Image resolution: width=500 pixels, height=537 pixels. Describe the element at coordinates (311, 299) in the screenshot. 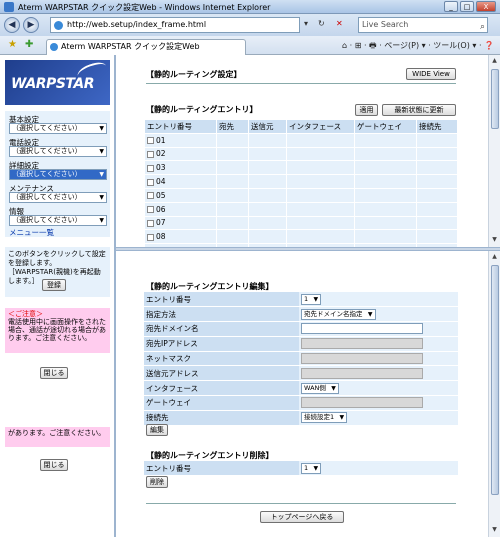

I see `entry-number-select: 1 ▼` at that location.